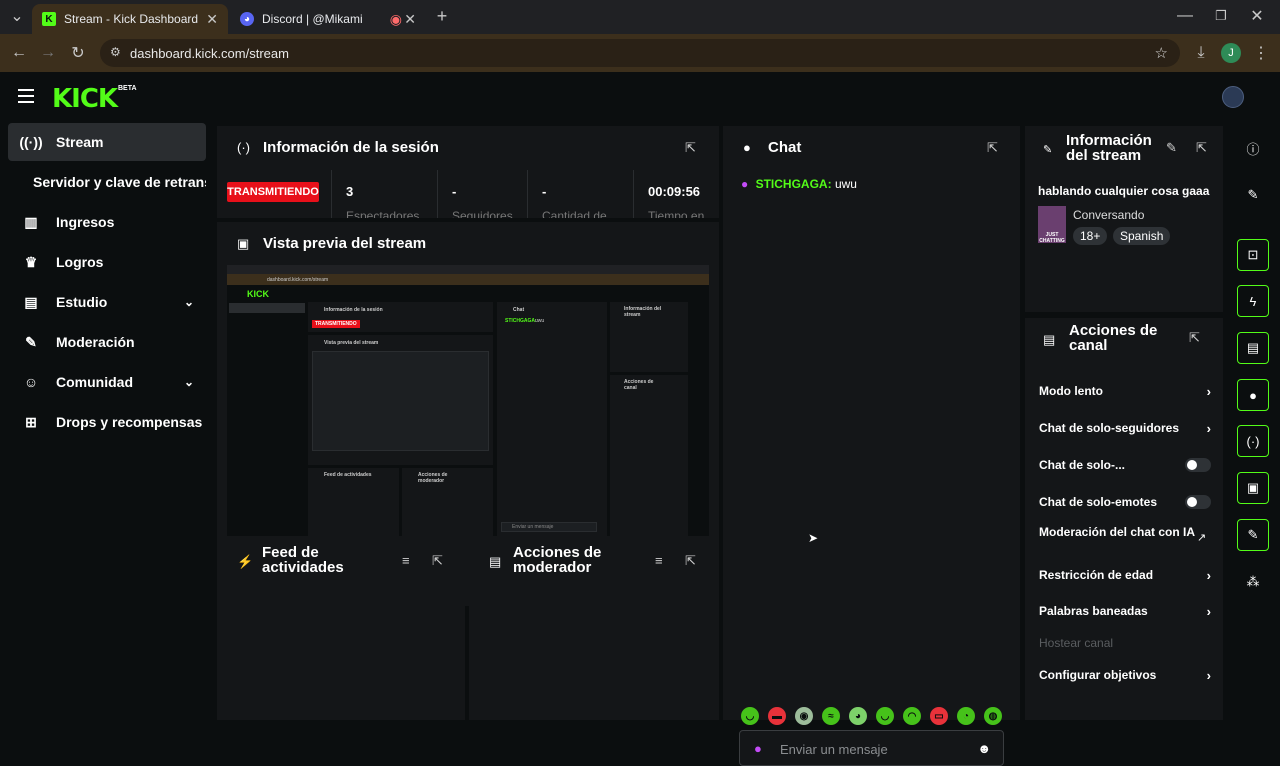 The image size is (1280, 766). What do you see at coordinates (804, 716) in the screenshot?
I see `emote-icon: ◉` at bounding box center [804, 716].